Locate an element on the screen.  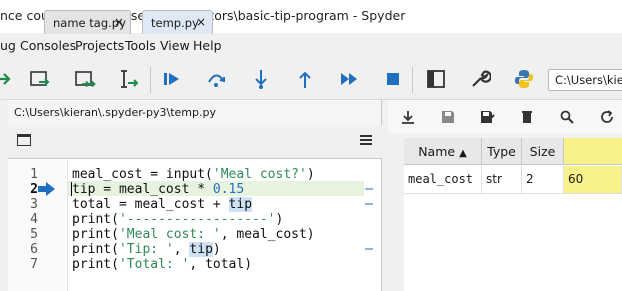
string-token: 'Total: ' is located at coordinates (154, 264).